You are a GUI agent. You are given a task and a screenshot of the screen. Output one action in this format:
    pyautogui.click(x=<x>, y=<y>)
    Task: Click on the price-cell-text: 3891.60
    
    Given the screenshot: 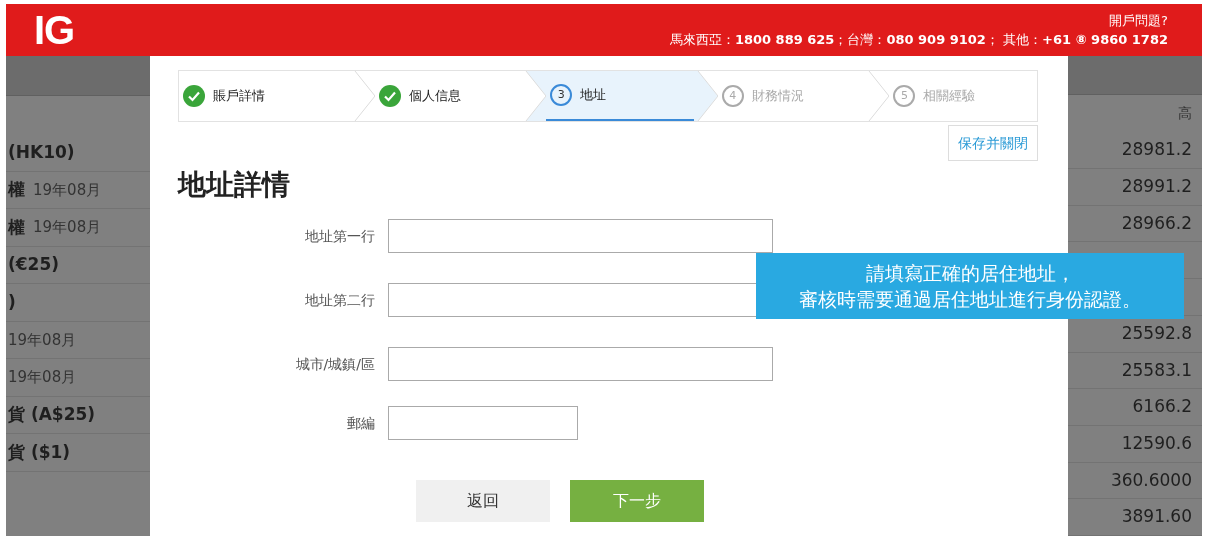 What is the action you would take?
    pyautogui.click(x=1156, y=517)
    